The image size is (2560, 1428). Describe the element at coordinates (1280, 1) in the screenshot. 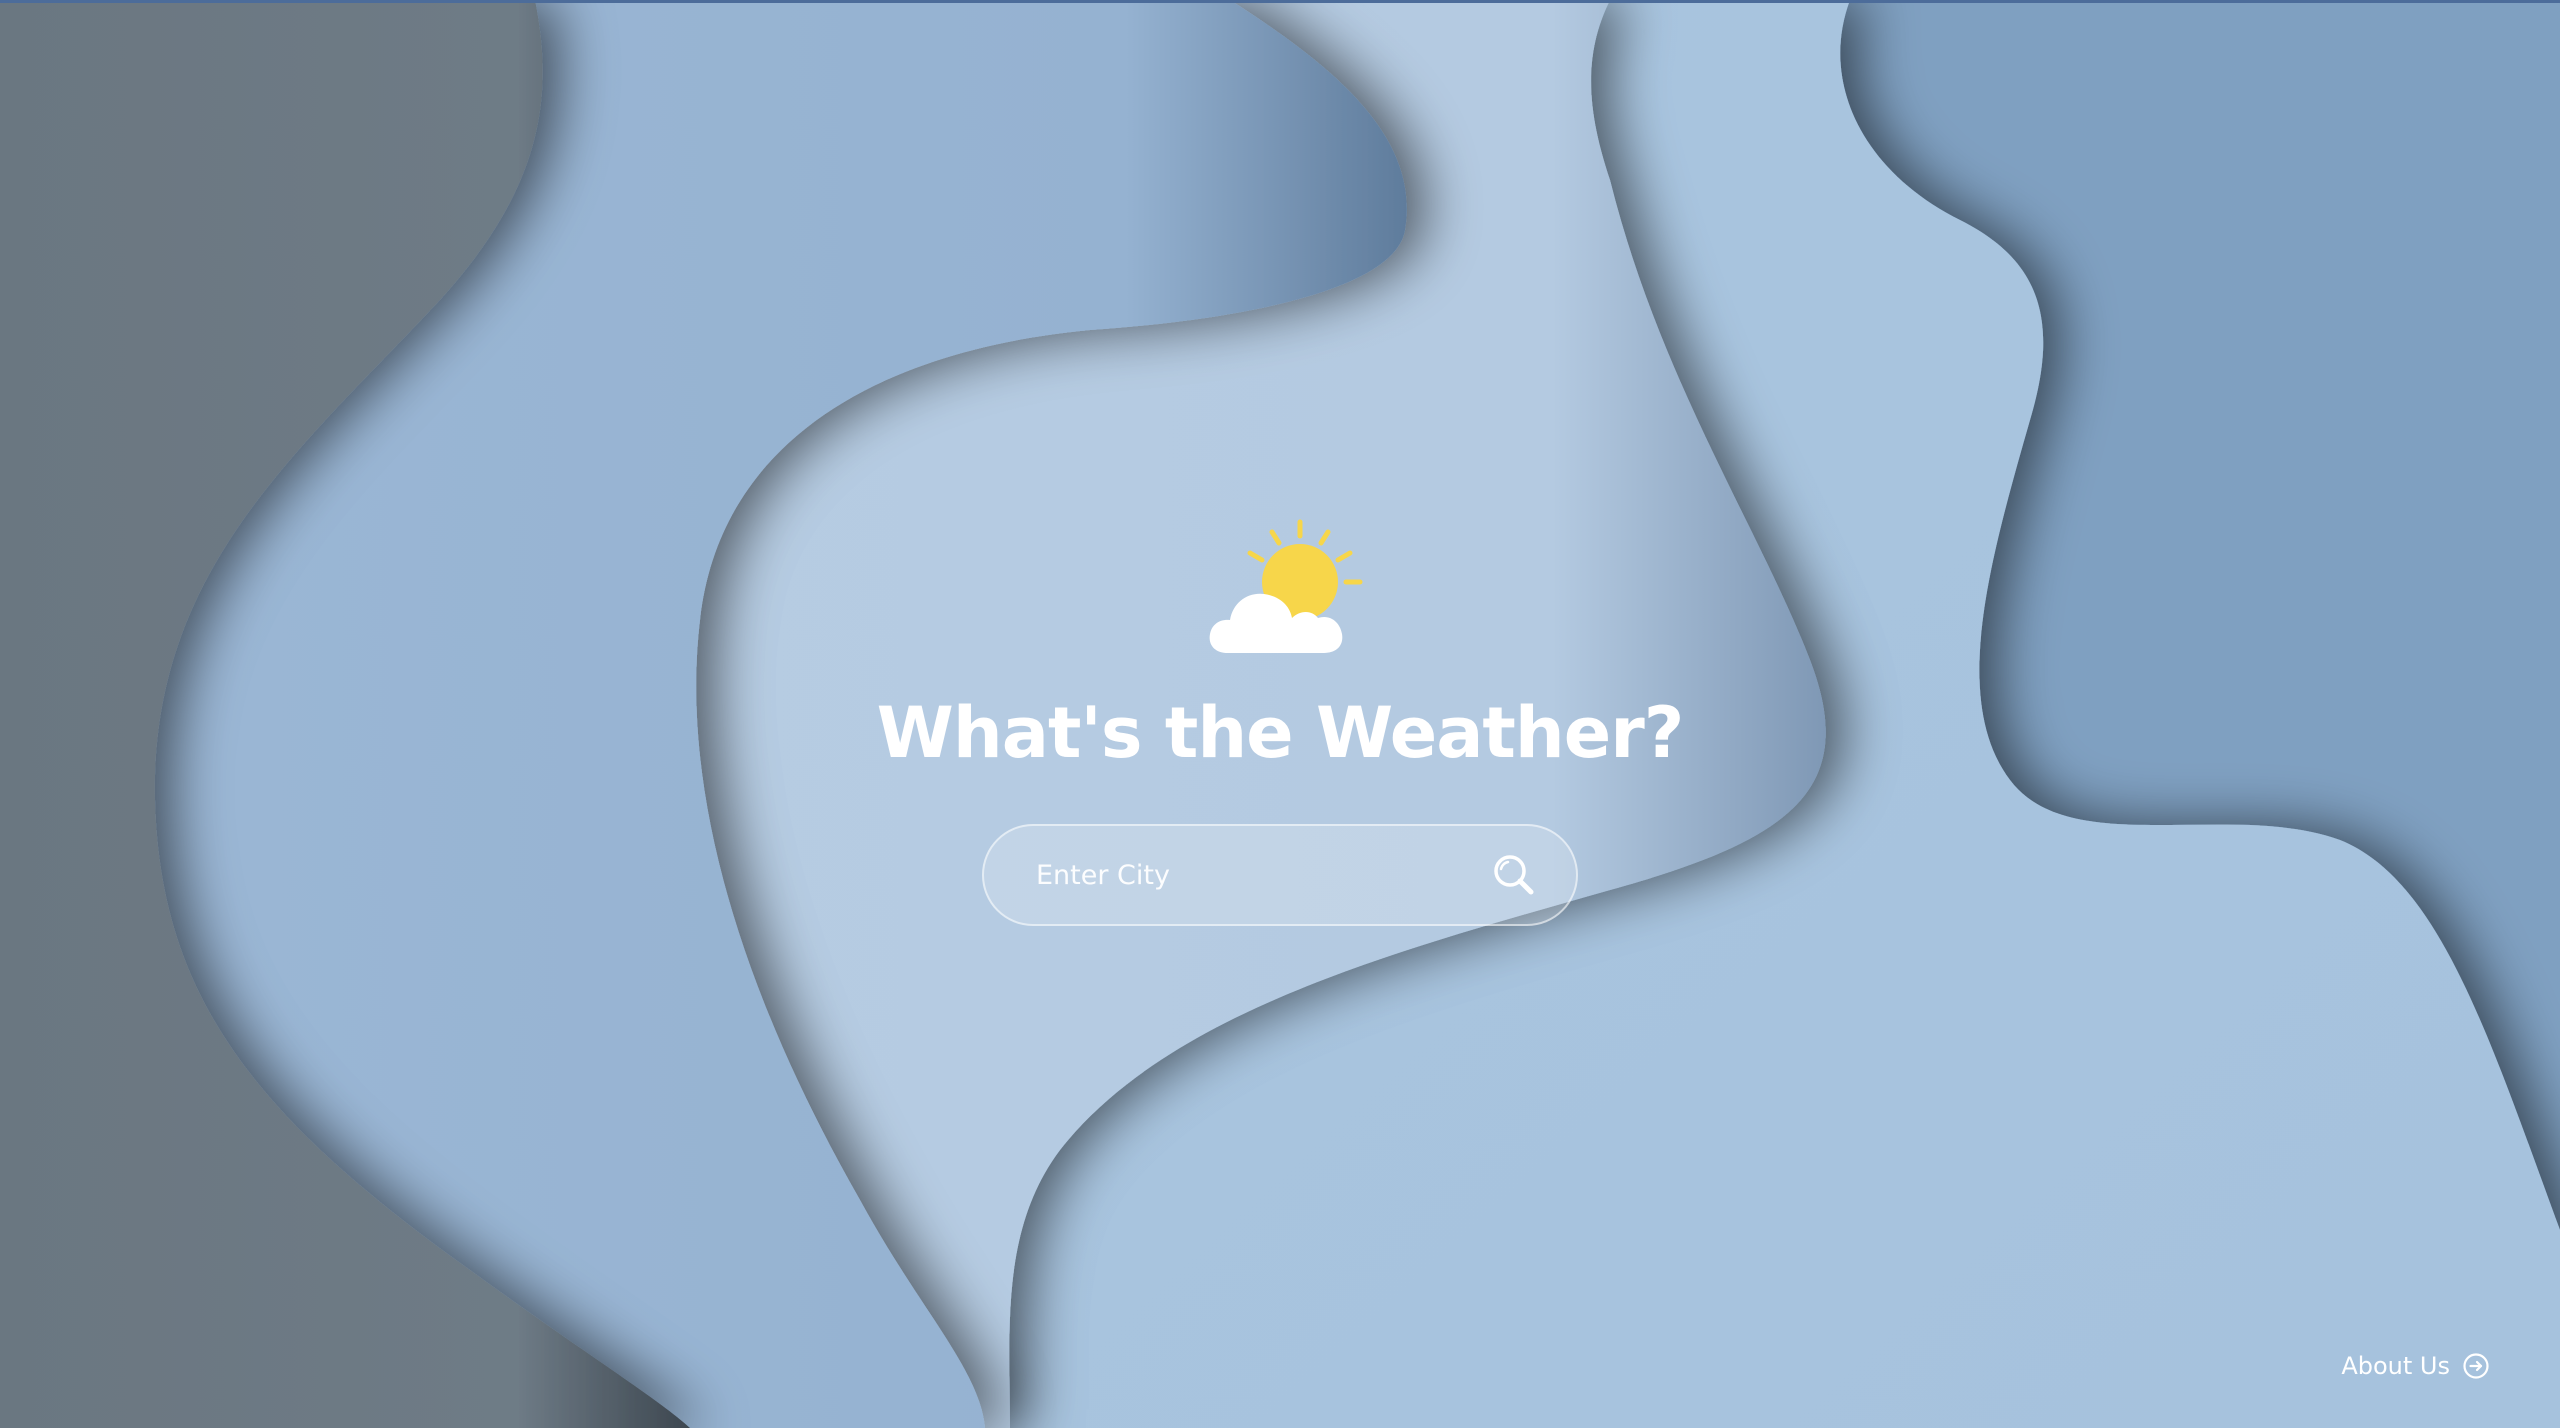

I see `top-accent-line` at that location.